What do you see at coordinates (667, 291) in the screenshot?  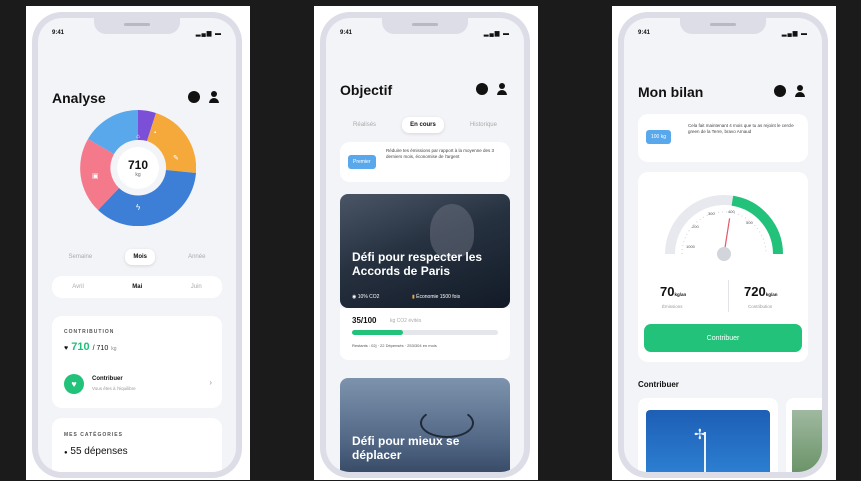 I see `stat-emissions-value: 70` at bounding box center [667, 291].